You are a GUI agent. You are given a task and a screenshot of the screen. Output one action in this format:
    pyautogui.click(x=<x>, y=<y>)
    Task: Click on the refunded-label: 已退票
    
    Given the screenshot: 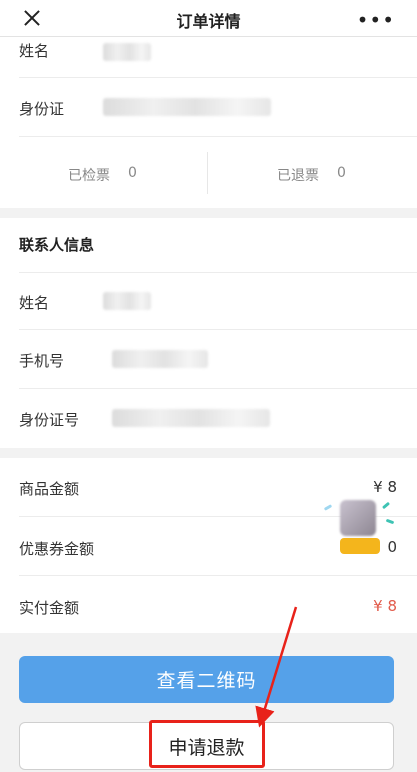 What is the action you would take?
    pyautogui.click(x=298, y=176)
    